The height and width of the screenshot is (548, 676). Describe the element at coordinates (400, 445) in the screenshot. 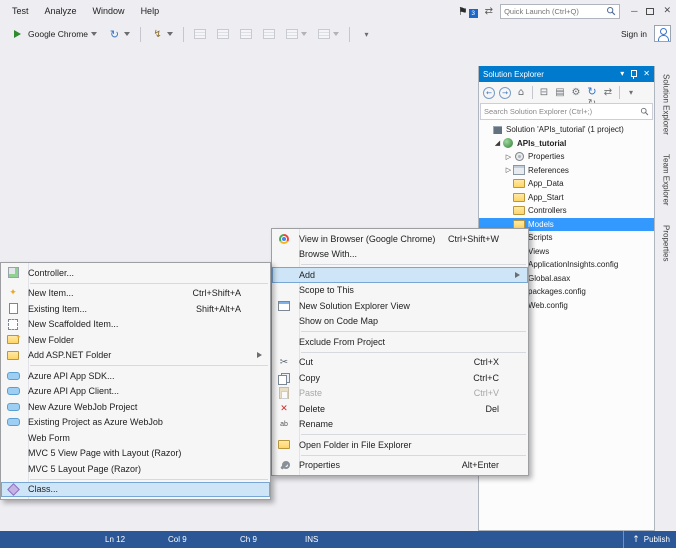

I see `context-menu-item-open-folder-in-file-explorer: Open Folder in File Explorer` at that location.